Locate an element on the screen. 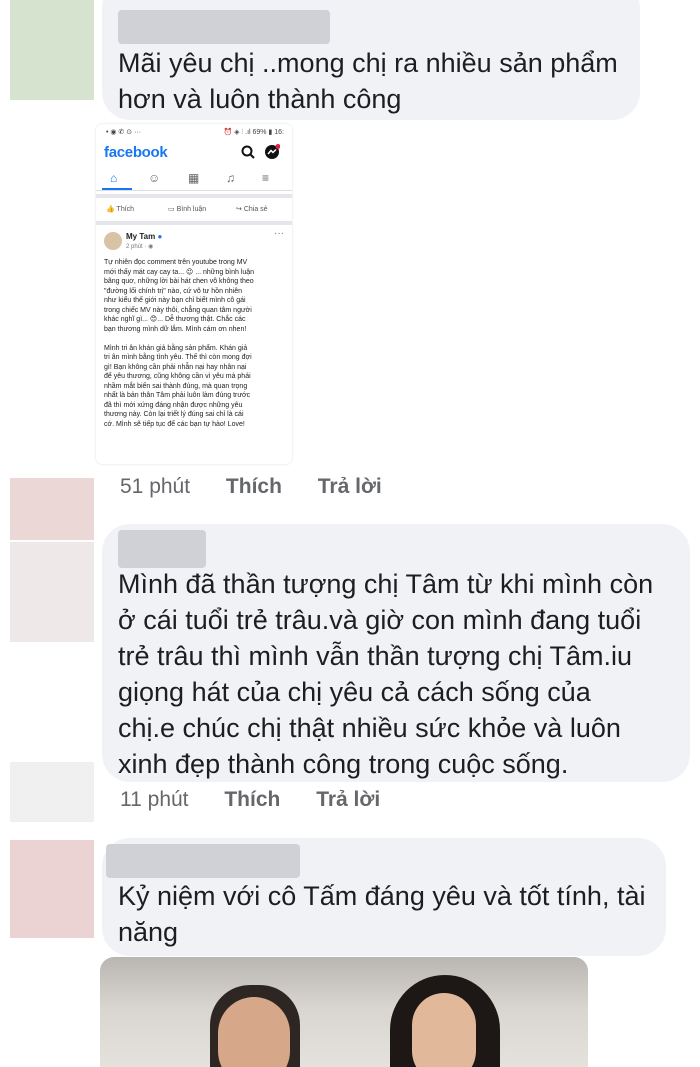 The width and height of the screenshot is (700, 1067). messenger-icon is located at coordinates (272, 152).